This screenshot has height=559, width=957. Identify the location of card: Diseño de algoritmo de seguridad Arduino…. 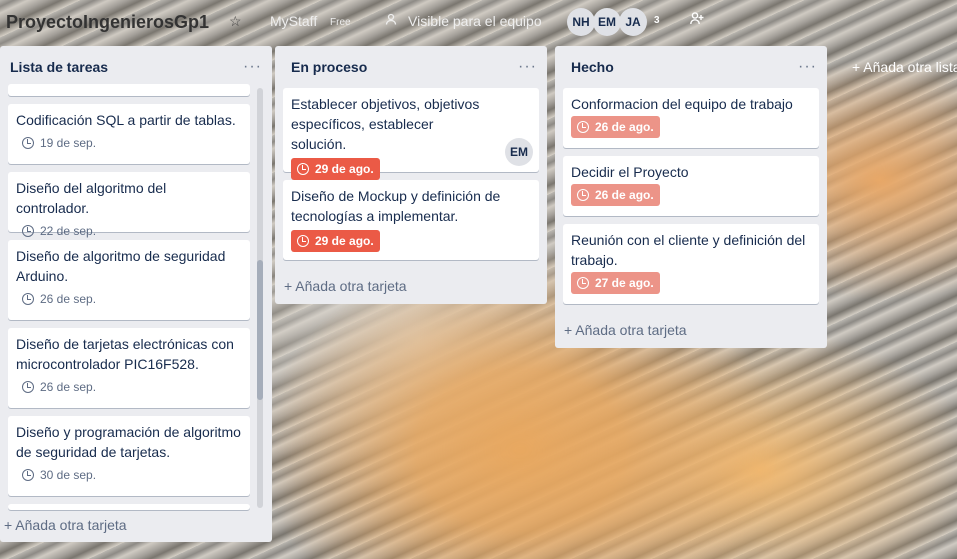
(129, 280).